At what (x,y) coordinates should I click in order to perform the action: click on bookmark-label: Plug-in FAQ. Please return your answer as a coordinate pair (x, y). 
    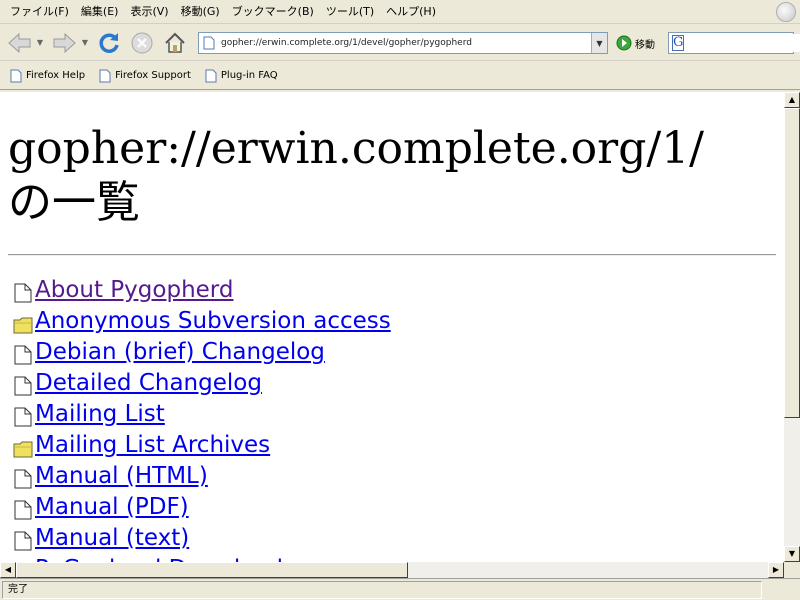
    Looking at the image, I should click on (249, 75).